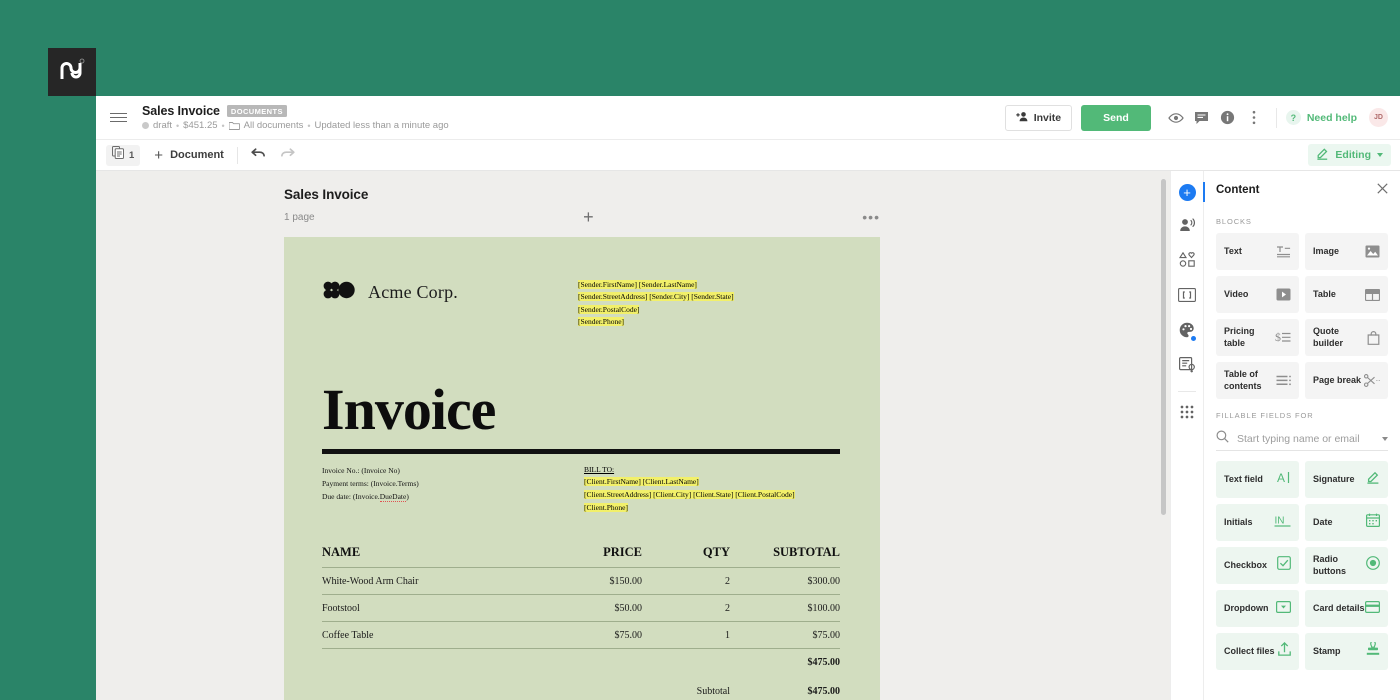 Image resolution: width=1400 pixels, height=700 pixels. Describe the element at coordinates (1257, 294) in the screenshot. I see `block-video: Video` at that location.